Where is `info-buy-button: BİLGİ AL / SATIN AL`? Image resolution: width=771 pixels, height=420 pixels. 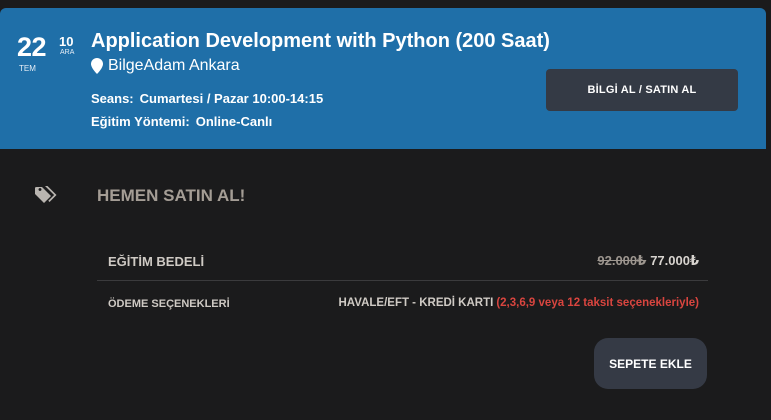 info-buy-button: BİLGİ AL / SATIN AL is located at coordinates (642, 90).